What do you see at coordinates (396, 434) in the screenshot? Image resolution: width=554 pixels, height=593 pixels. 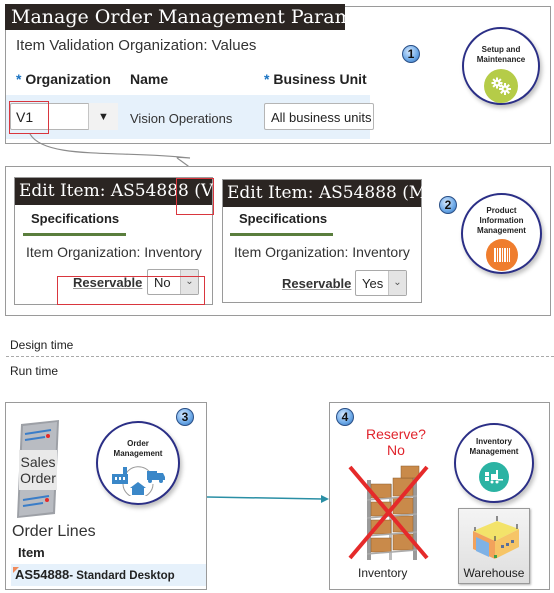 I see `reserve-question-text: Reserve?` at bounding box center [396, 434].